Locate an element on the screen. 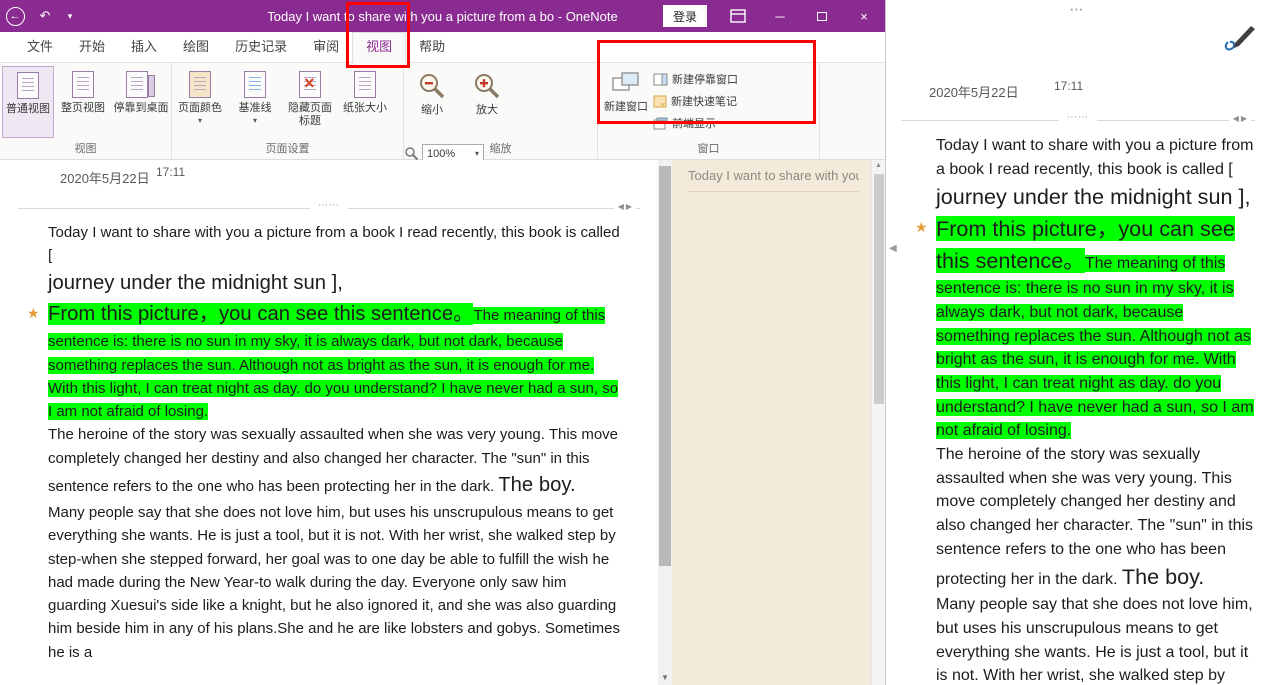 The height and width of the screenshot is (685, 1268). minimize-button: ─ is located at coordinates (780, 16).